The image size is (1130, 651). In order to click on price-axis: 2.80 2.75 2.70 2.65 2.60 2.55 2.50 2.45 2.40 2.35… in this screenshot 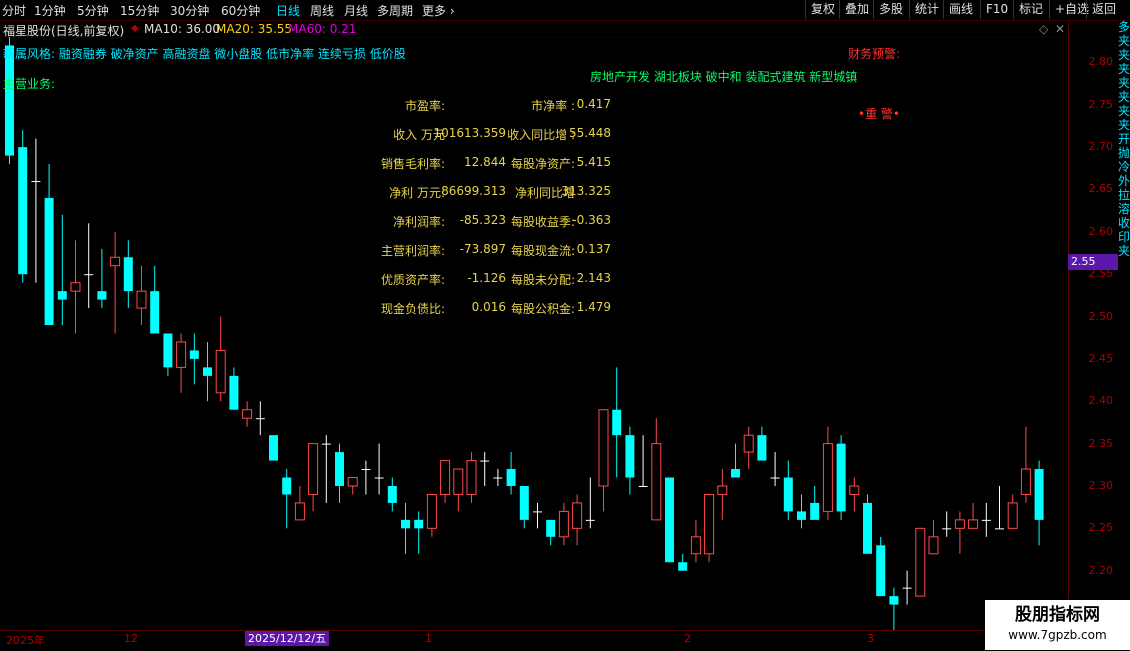, I will do `click(1093, 325)`.